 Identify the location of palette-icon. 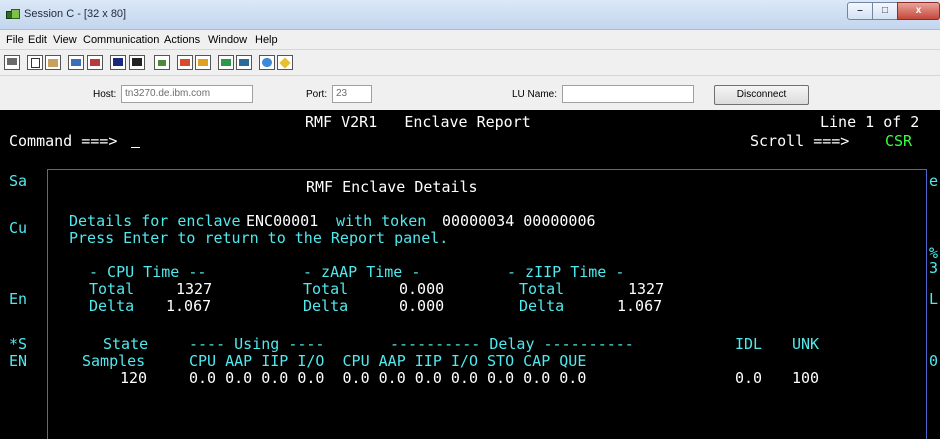
(267, 62).